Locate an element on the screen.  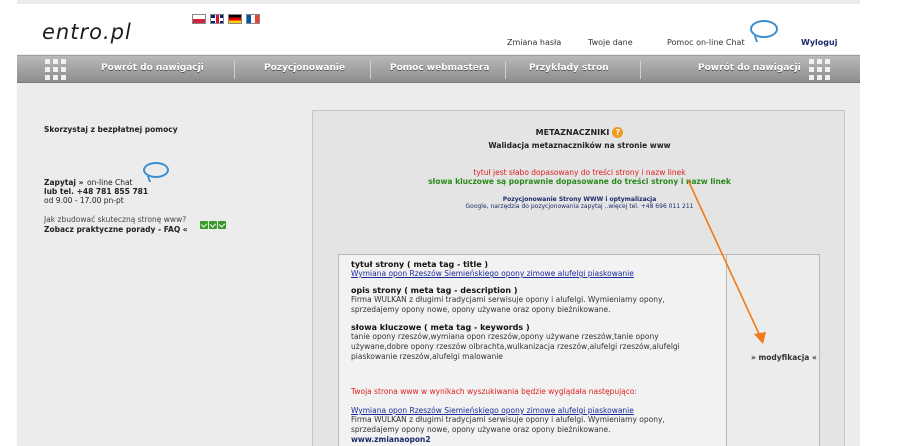
nav-back-to-navigation: Powrót do nawigacji is located at coordinates (152, 68).